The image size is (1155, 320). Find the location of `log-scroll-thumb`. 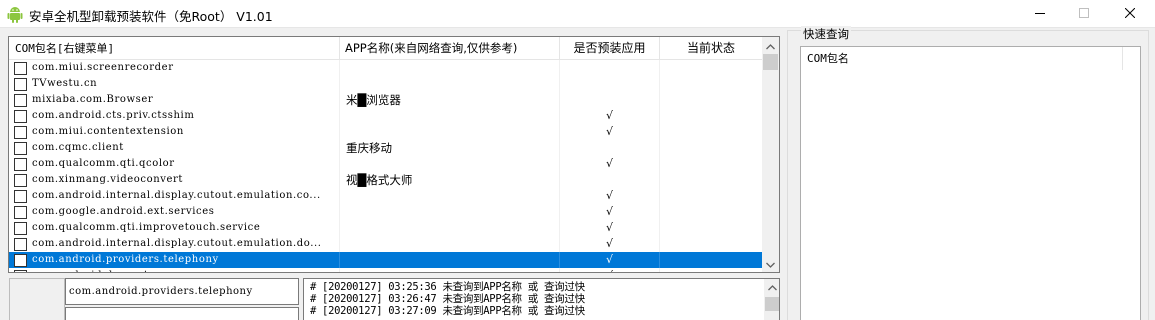

log-scroll-thumb is located at coordinates (772, 304).